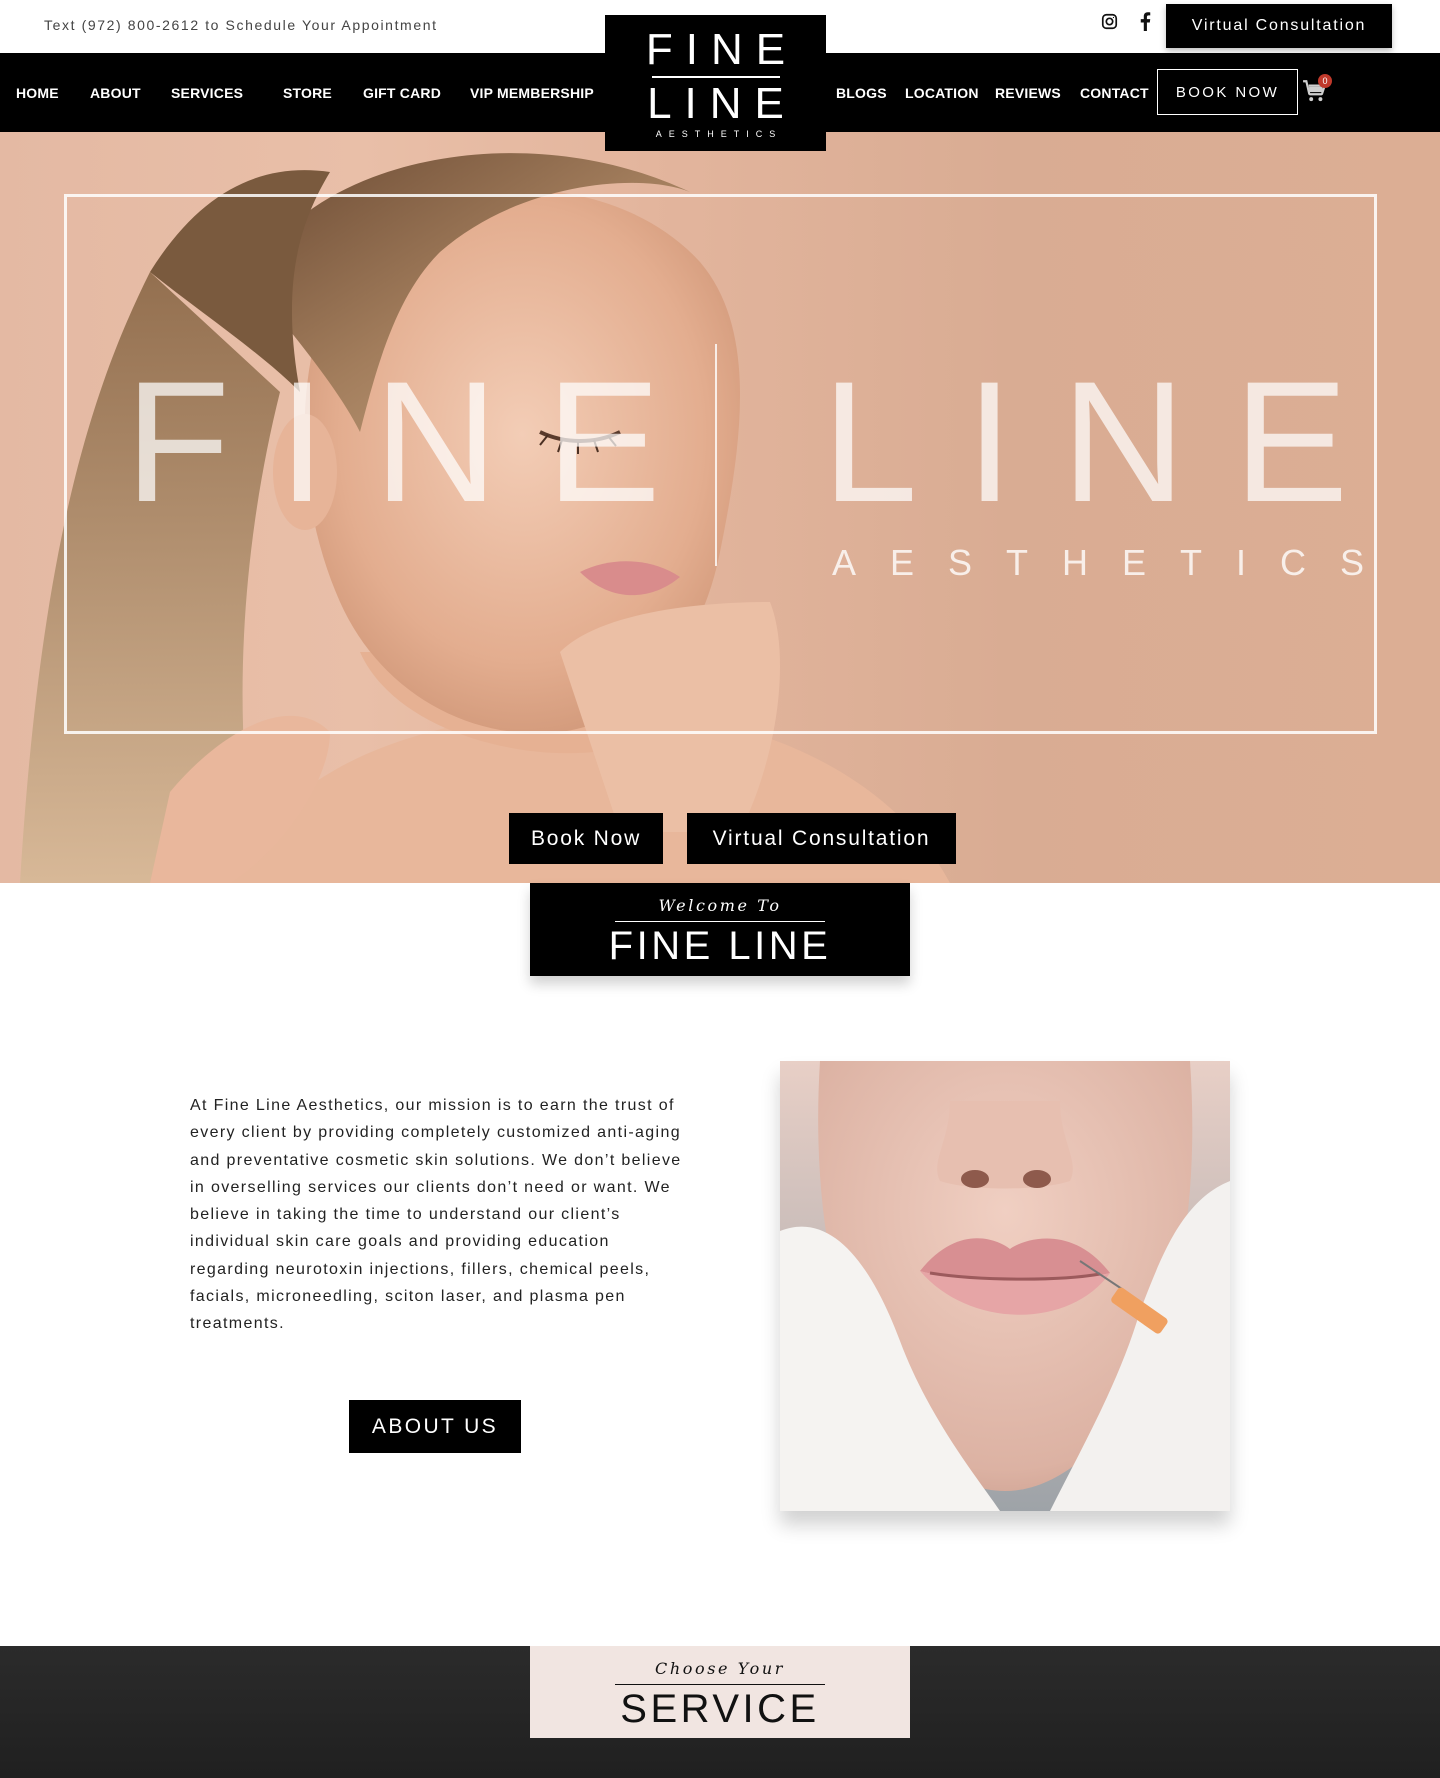 The height and width of the screenshot is (1778, 1440). Describe the element at coordinates (417, 442) in the screenshot. I see `hero-title-fine: FINE` at that location.